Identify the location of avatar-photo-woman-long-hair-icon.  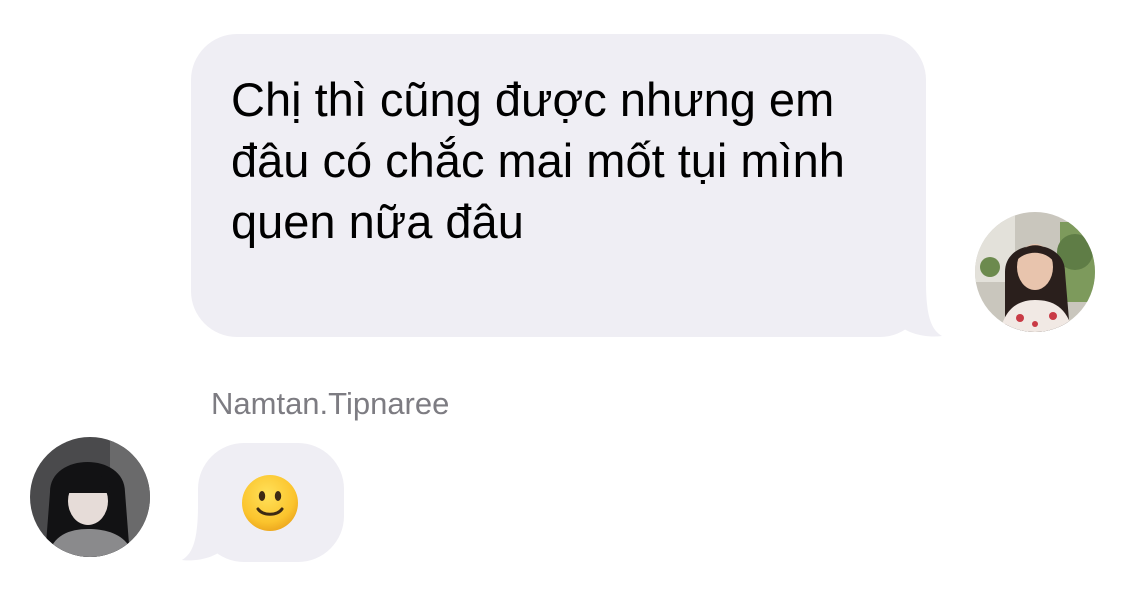
(1035, 272).